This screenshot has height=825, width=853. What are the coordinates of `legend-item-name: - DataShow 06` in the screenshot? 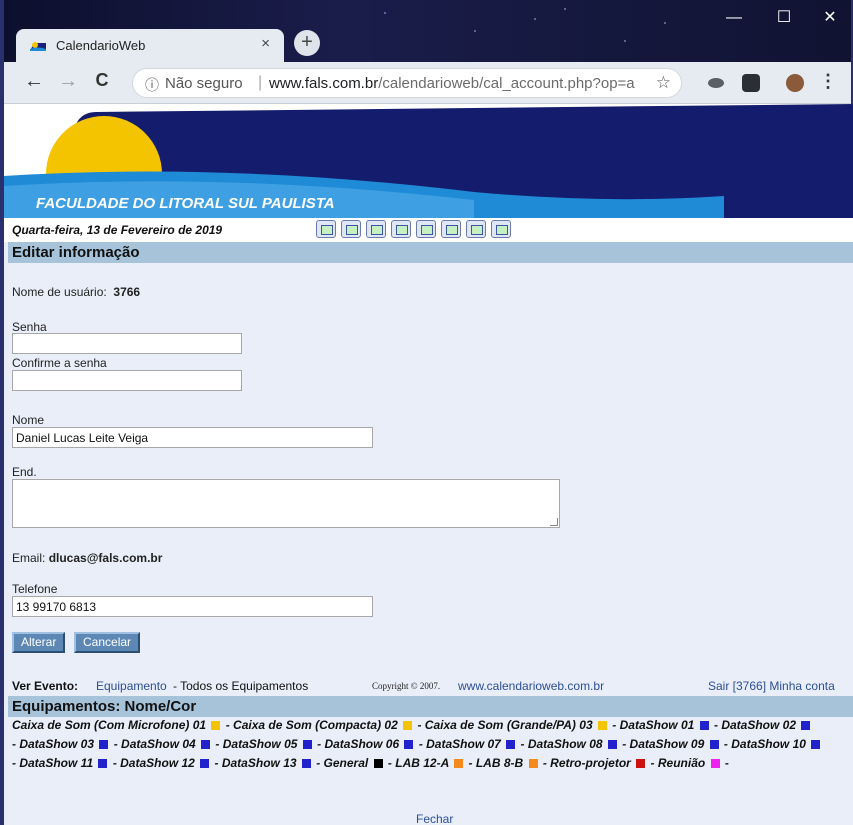 It's located at (360, 744).